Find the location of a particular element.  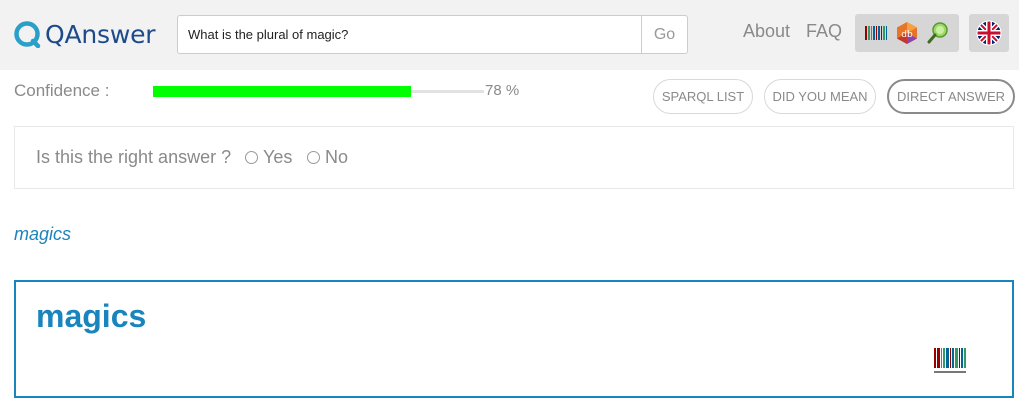

dbpedia-icon: db is located at coordinates (907, 33).